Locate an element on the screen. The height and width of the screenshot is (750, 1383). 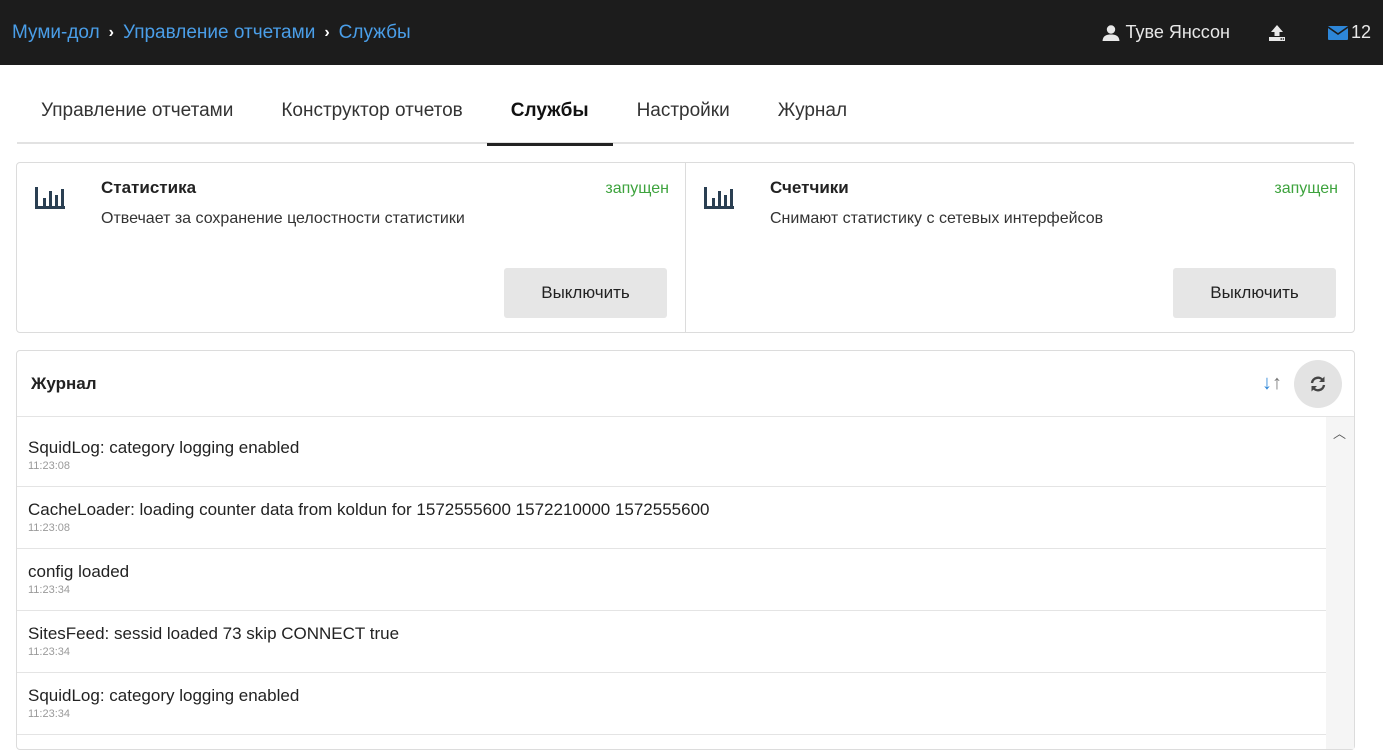
journal-title: Журнал is located at coordinates (64, 383).